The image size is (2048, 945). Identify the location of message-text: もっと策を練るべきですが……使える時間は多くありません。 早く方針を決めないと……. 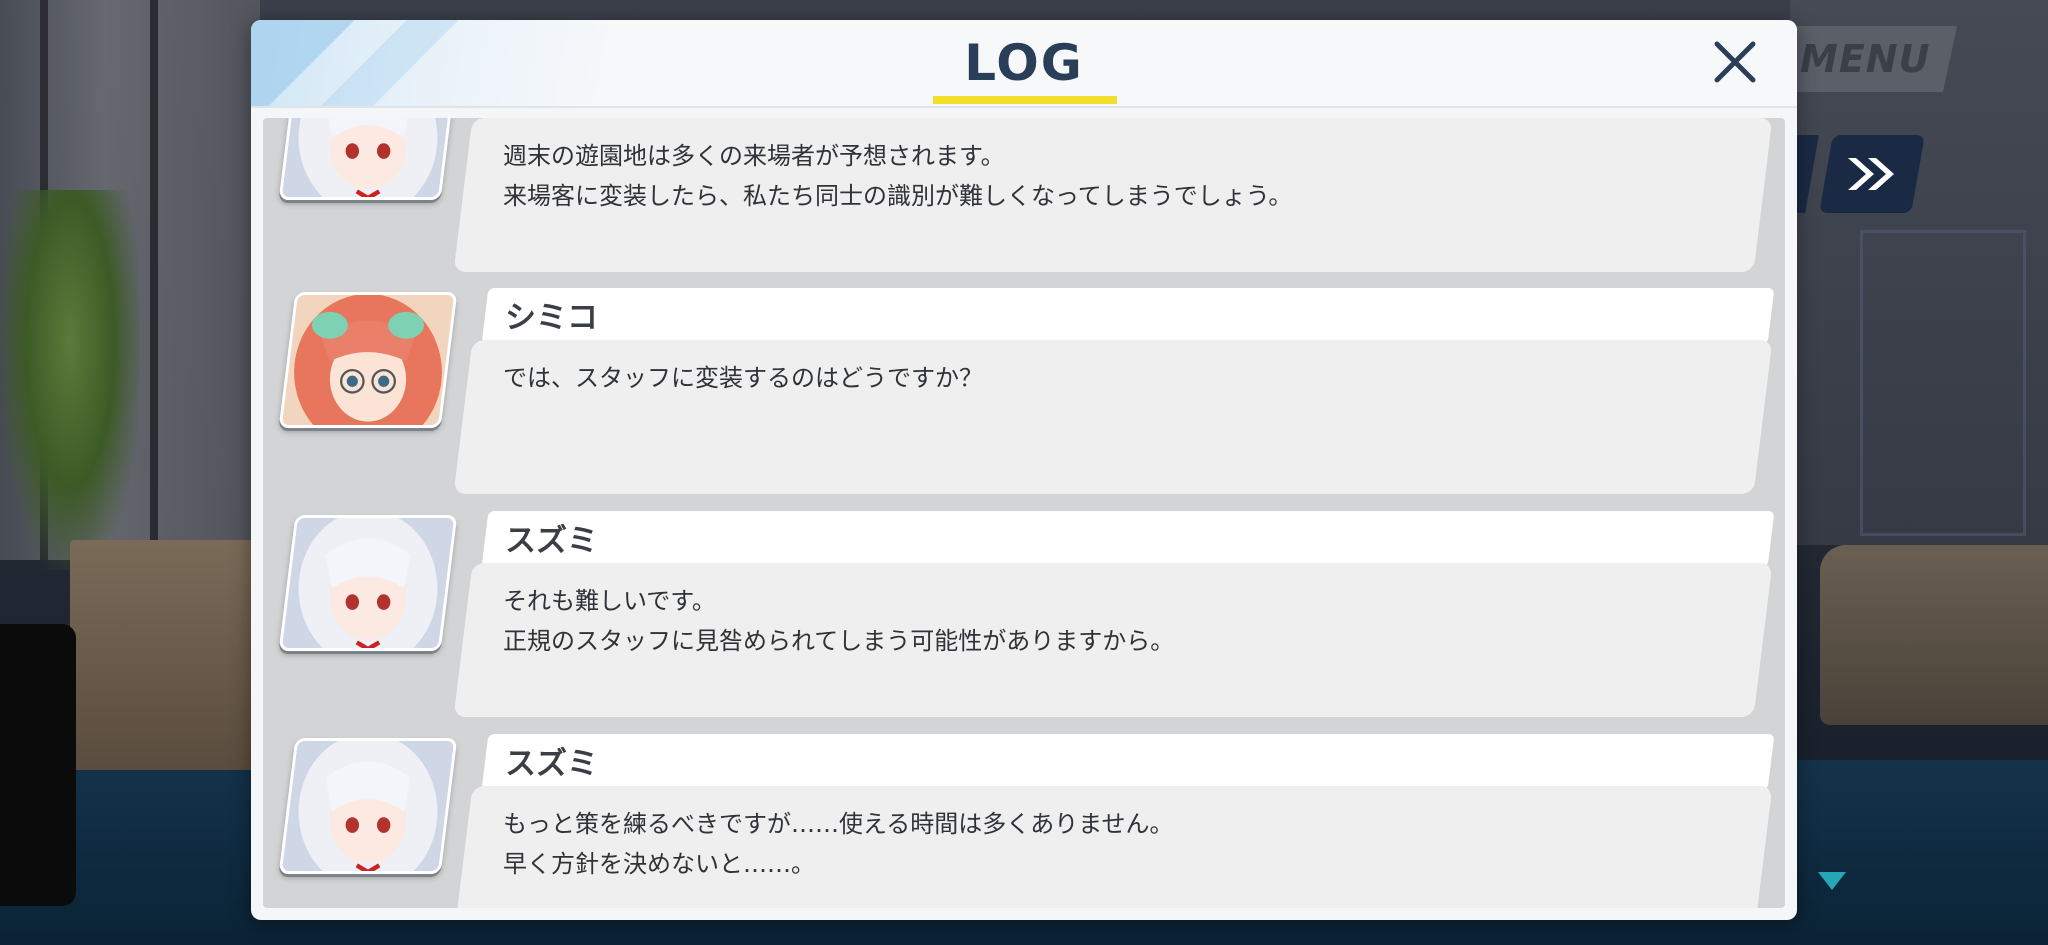
(838, 844).